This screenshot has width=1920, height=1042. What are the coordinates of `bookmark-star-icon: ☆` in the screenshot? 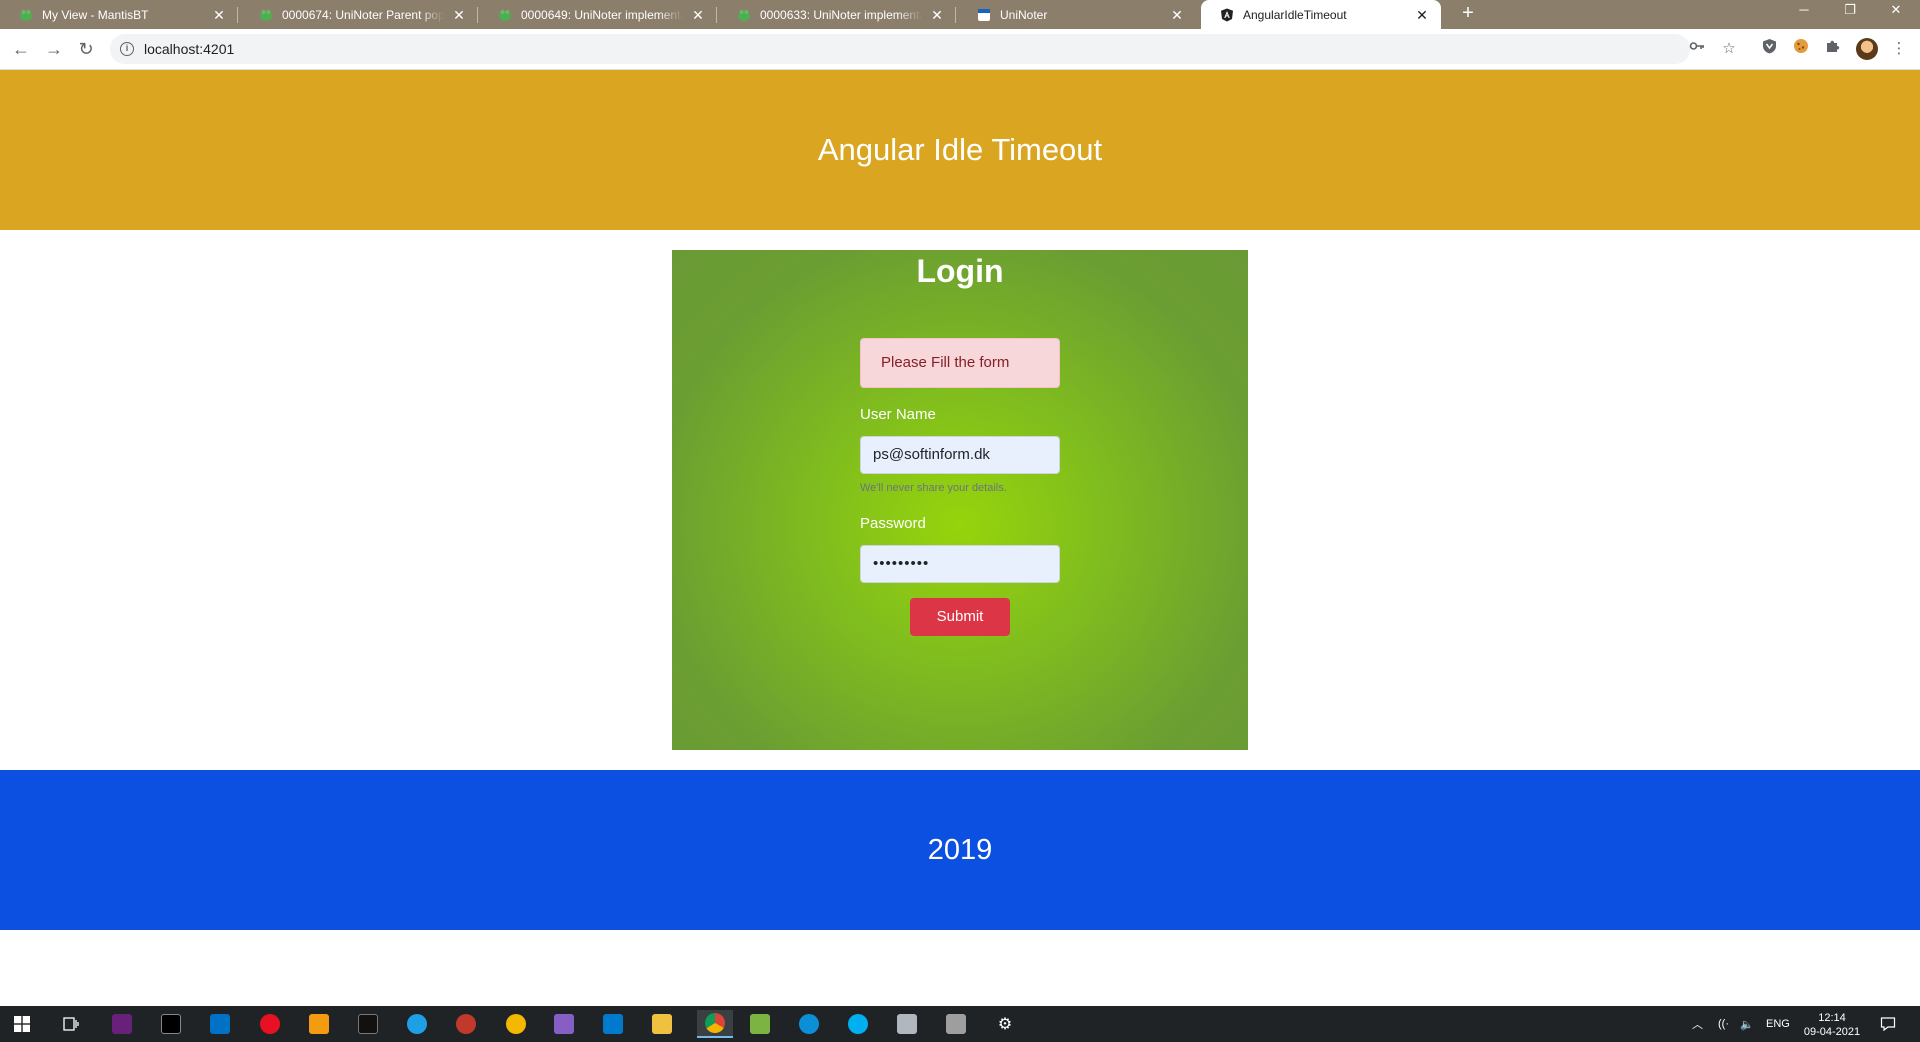 It's located at (1729, 49).